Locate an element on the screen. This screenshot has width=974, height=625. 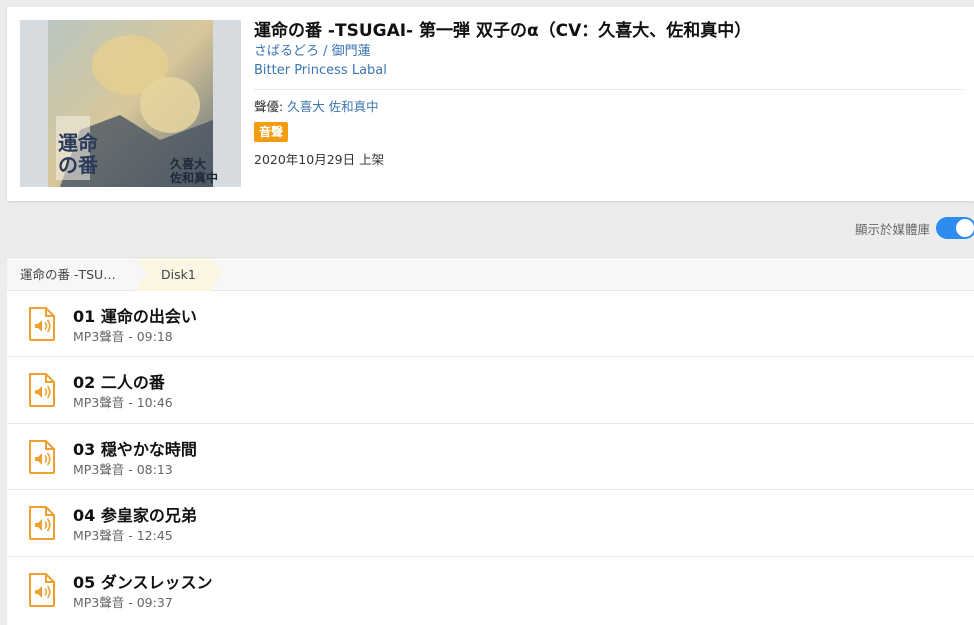
toggle-knob is located at coordinates (965, 228).